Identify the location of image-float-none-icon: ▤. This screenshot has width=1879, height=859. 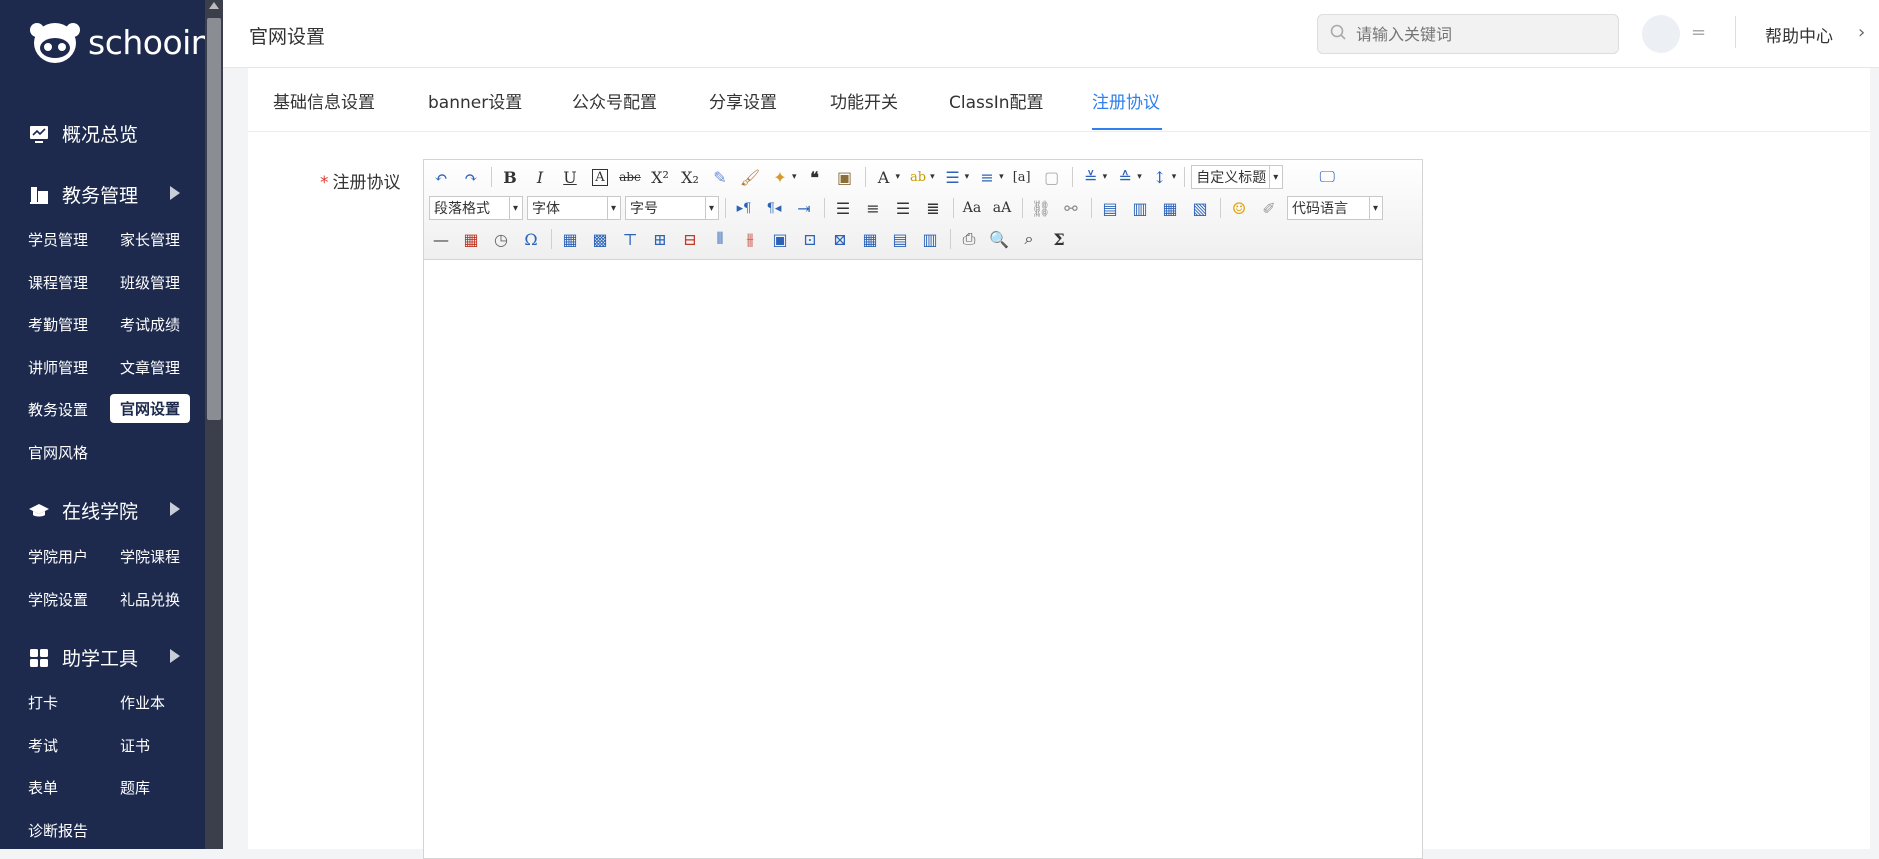
(1110, 208).